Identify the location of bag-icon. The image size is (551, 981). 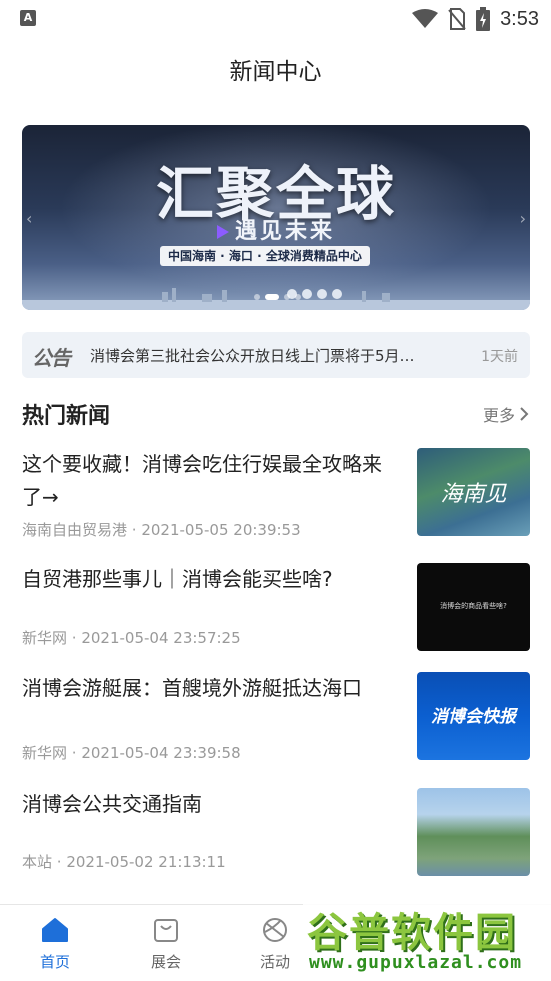
(166, 930).